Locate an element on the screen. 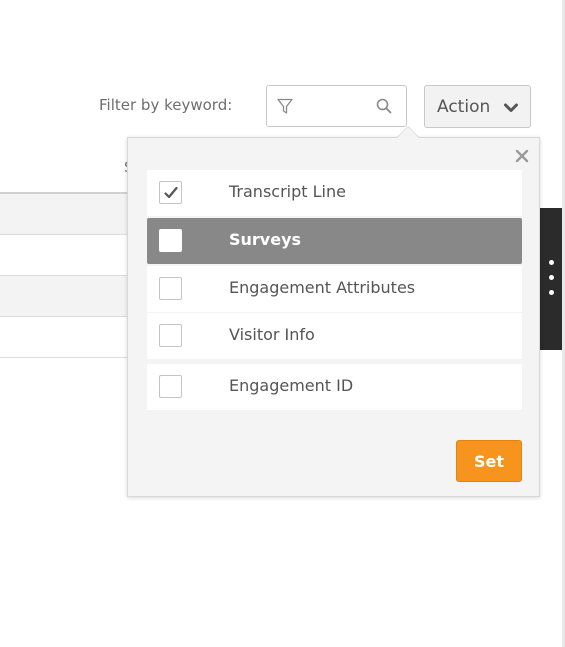 This screenshot has width=565, height=647. option-surveys: Surveys is located at coordinates (334, 241).